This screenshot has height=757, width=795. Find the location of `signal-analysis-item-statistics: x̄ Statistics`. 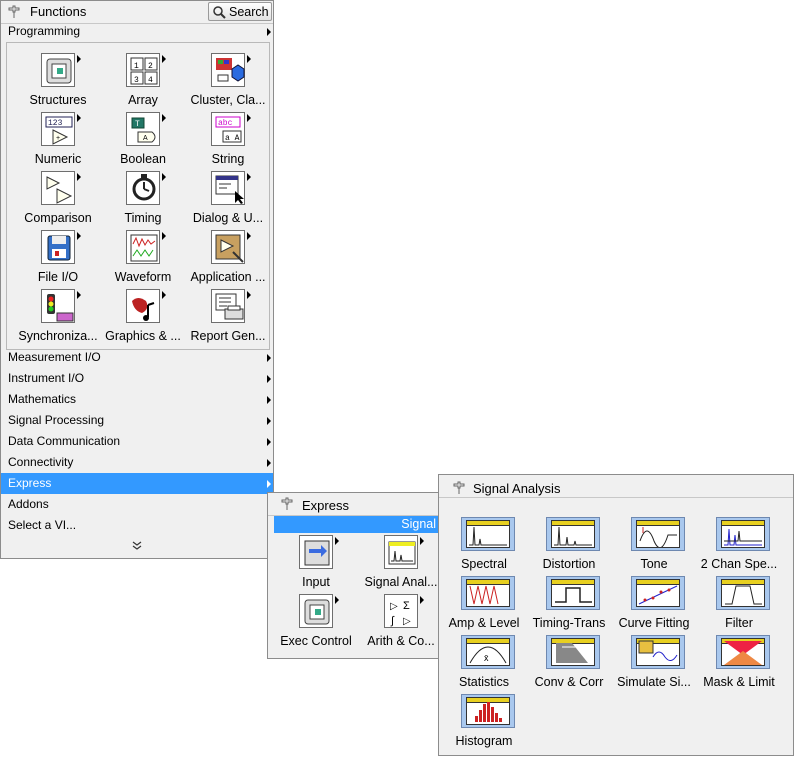

signal-analysis-item-statistics: x̄ Statistics is located at coordinates (484, 664).